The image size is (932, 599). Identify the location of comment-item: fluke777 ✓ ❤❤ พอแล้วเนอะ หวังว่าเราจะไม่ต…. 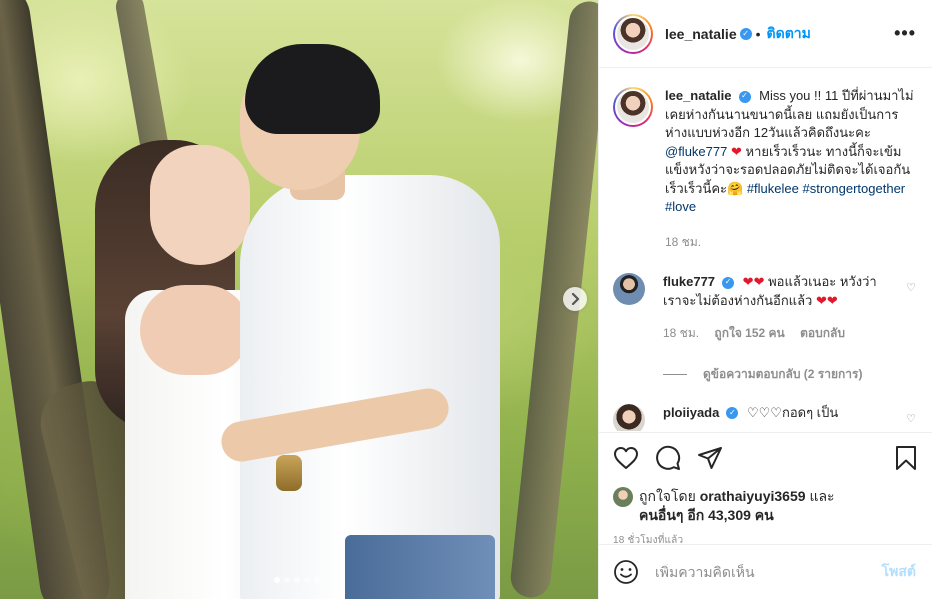
(764, 308).